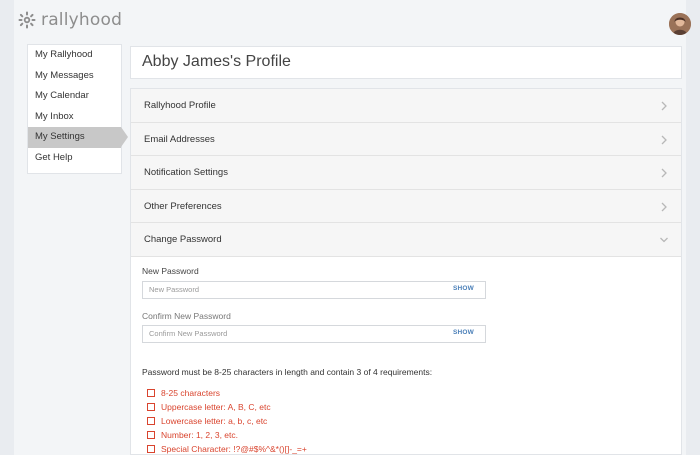 The width and height of the screenshot is (700, 455). Describe the element at coordinates (406, 240) in the screenshot. I see `section-change-password: Change Password` at that location.